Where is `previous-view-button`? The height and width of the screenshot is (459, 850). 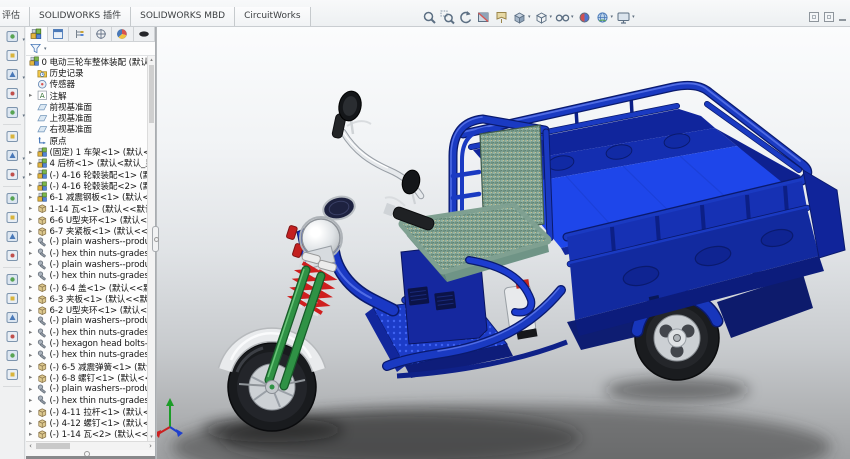 previous-view-button is located at coordinates (465, 17).